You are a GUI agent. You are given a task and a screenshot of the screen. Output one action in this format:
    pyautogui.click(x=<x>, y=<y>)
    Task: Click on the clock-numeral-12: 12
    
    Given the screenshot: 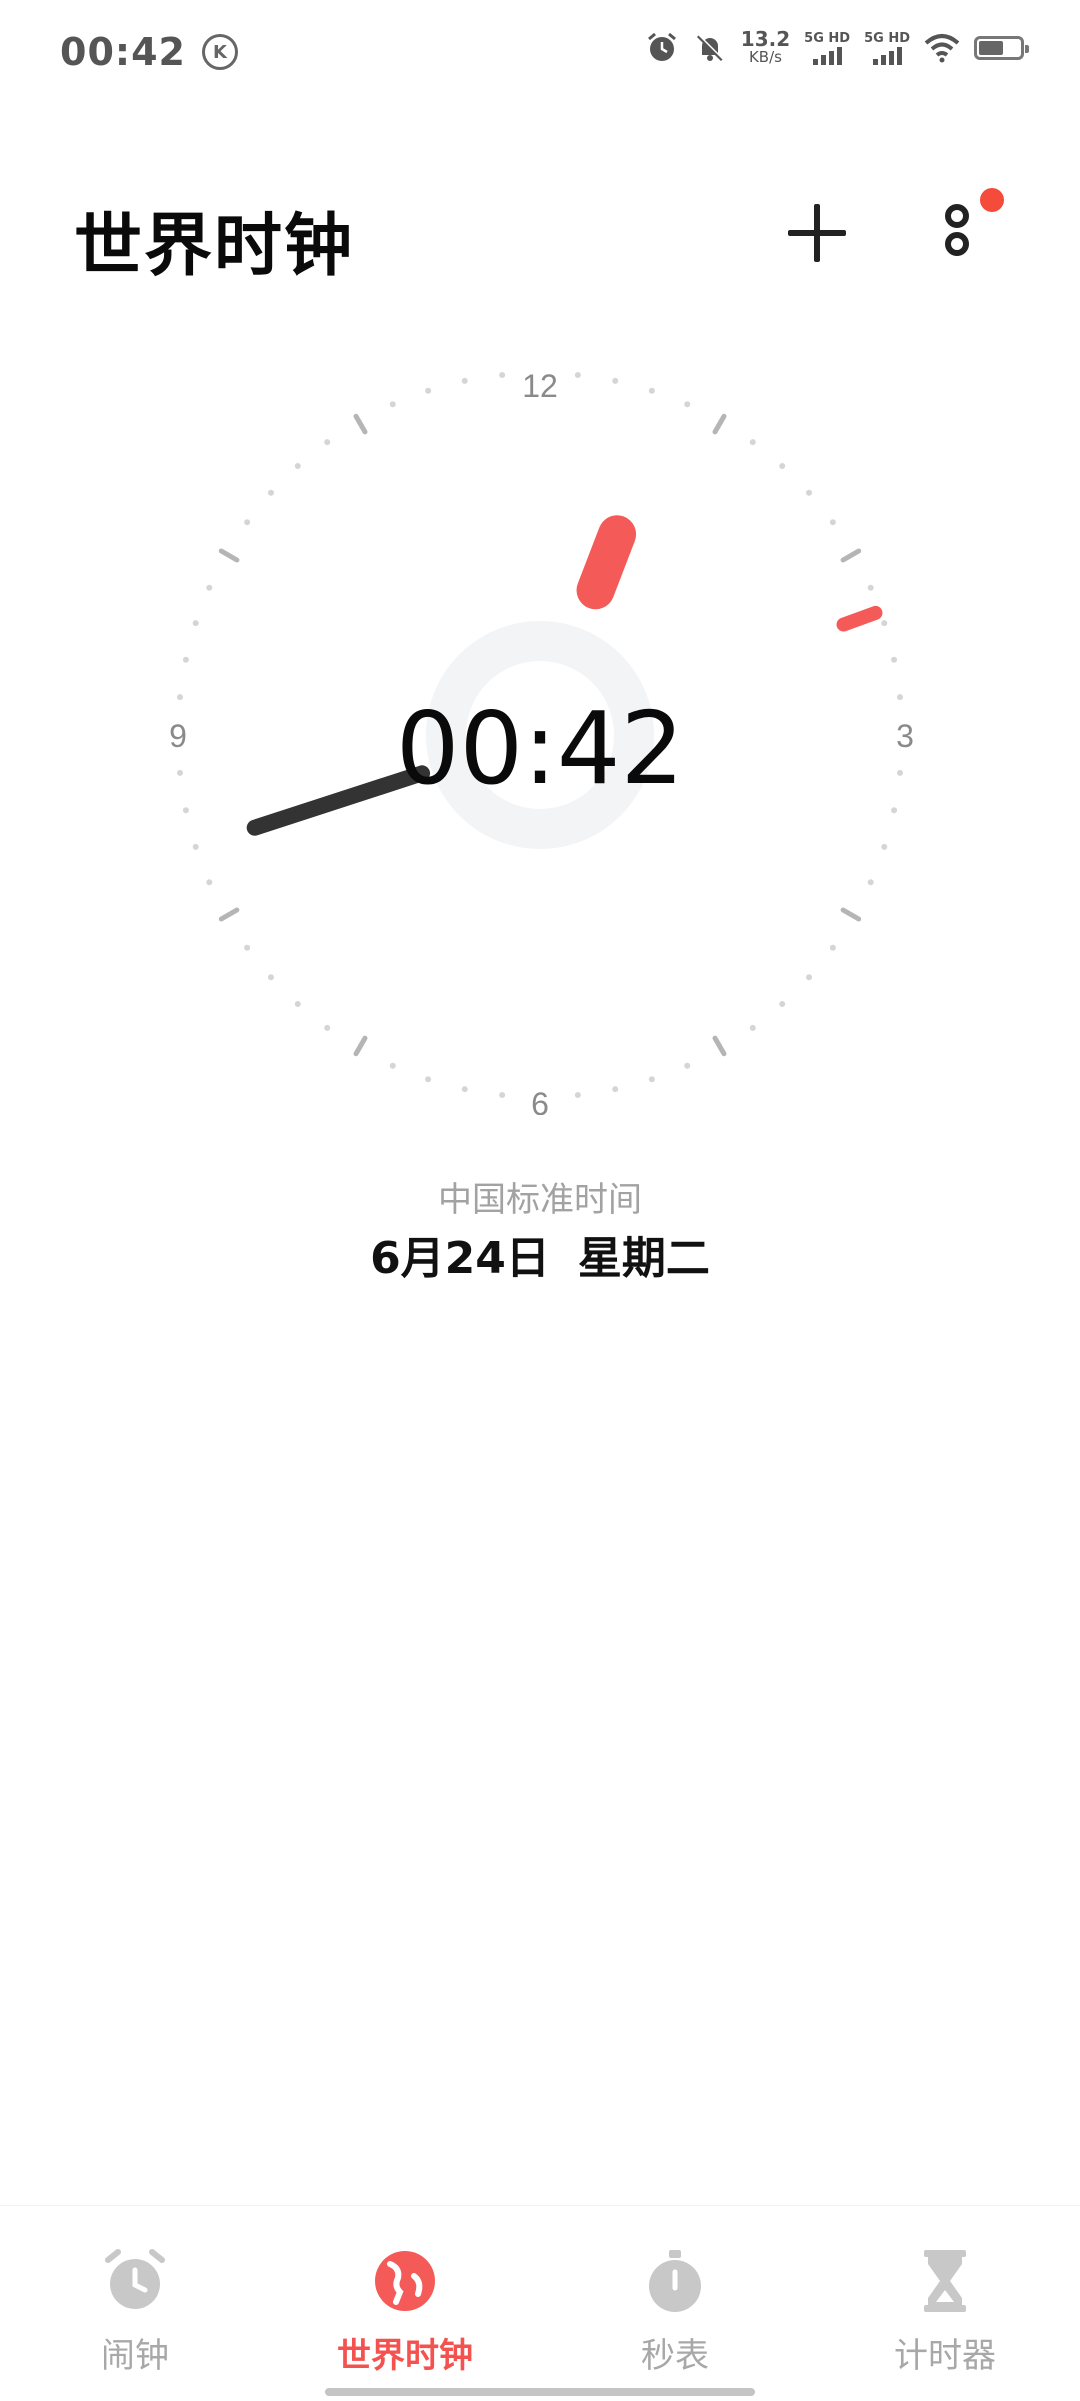 What is the action you would take?
    pyautogui.click(x=540, y=386)
    